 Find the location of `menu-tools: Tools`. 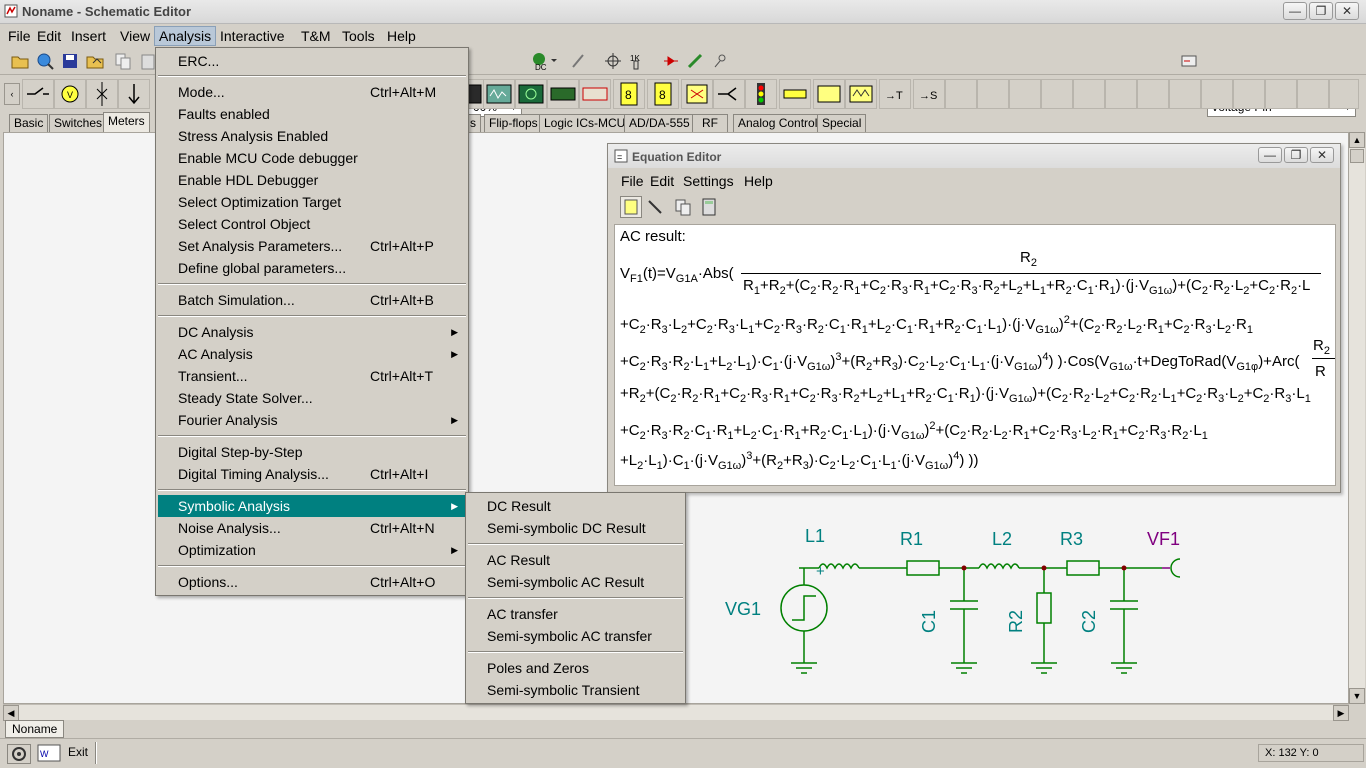

menu-tools: Tools is located at coordinates (358, 36).